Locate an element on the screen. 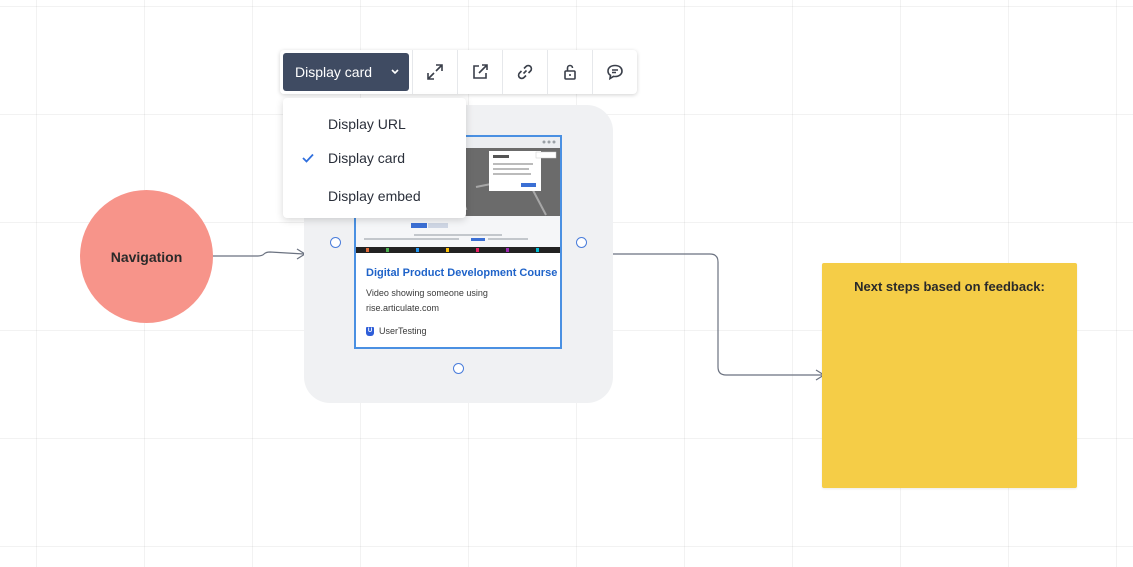  external-link-icon is located at coordinates (480, 71).